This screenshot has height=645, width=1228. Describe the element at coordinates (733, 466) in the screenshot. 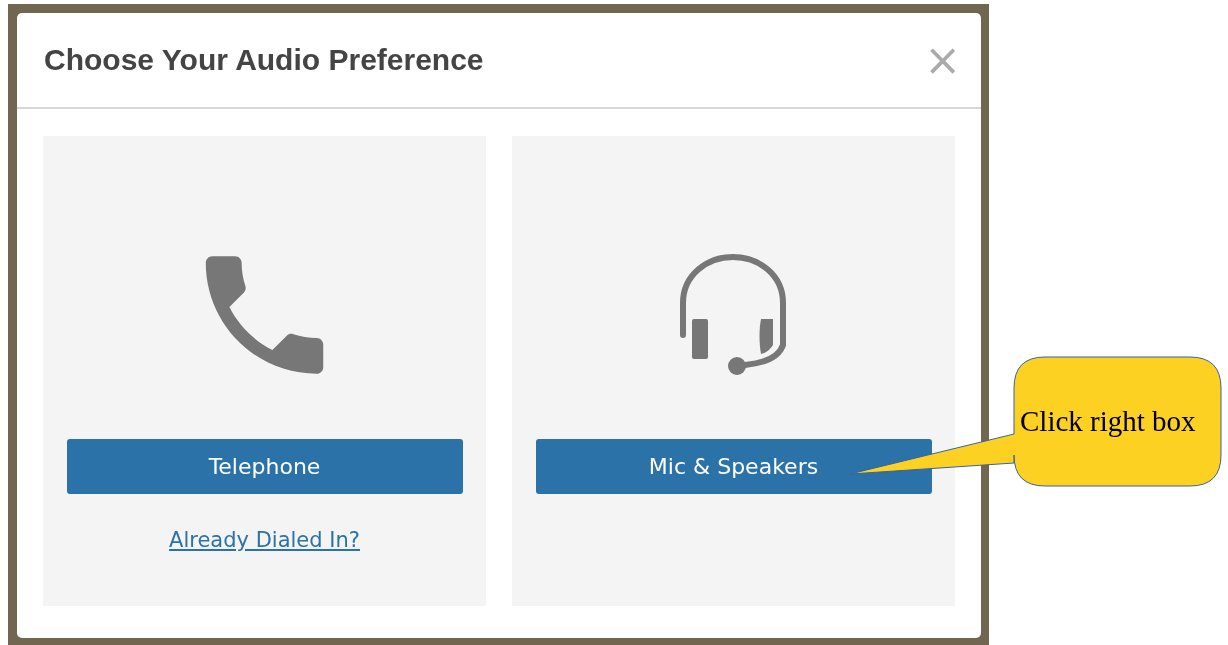

I see `option-button: Mic & Speakers` at that location.